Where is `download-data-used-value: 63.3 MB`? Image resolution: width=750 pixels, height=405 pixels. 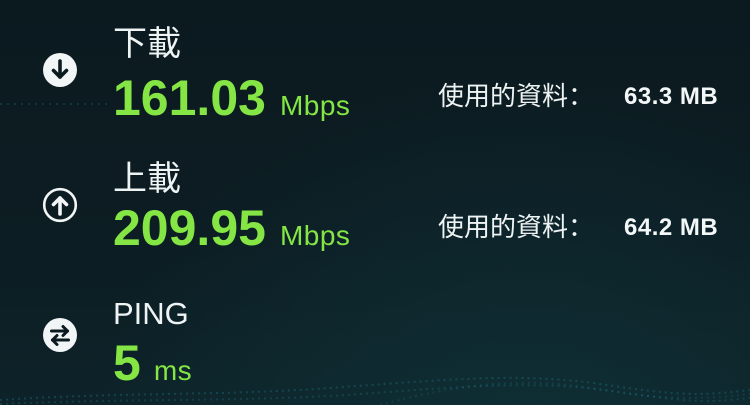 download-data-used-value: 63.3 MB is located at coordinates (671, 96).